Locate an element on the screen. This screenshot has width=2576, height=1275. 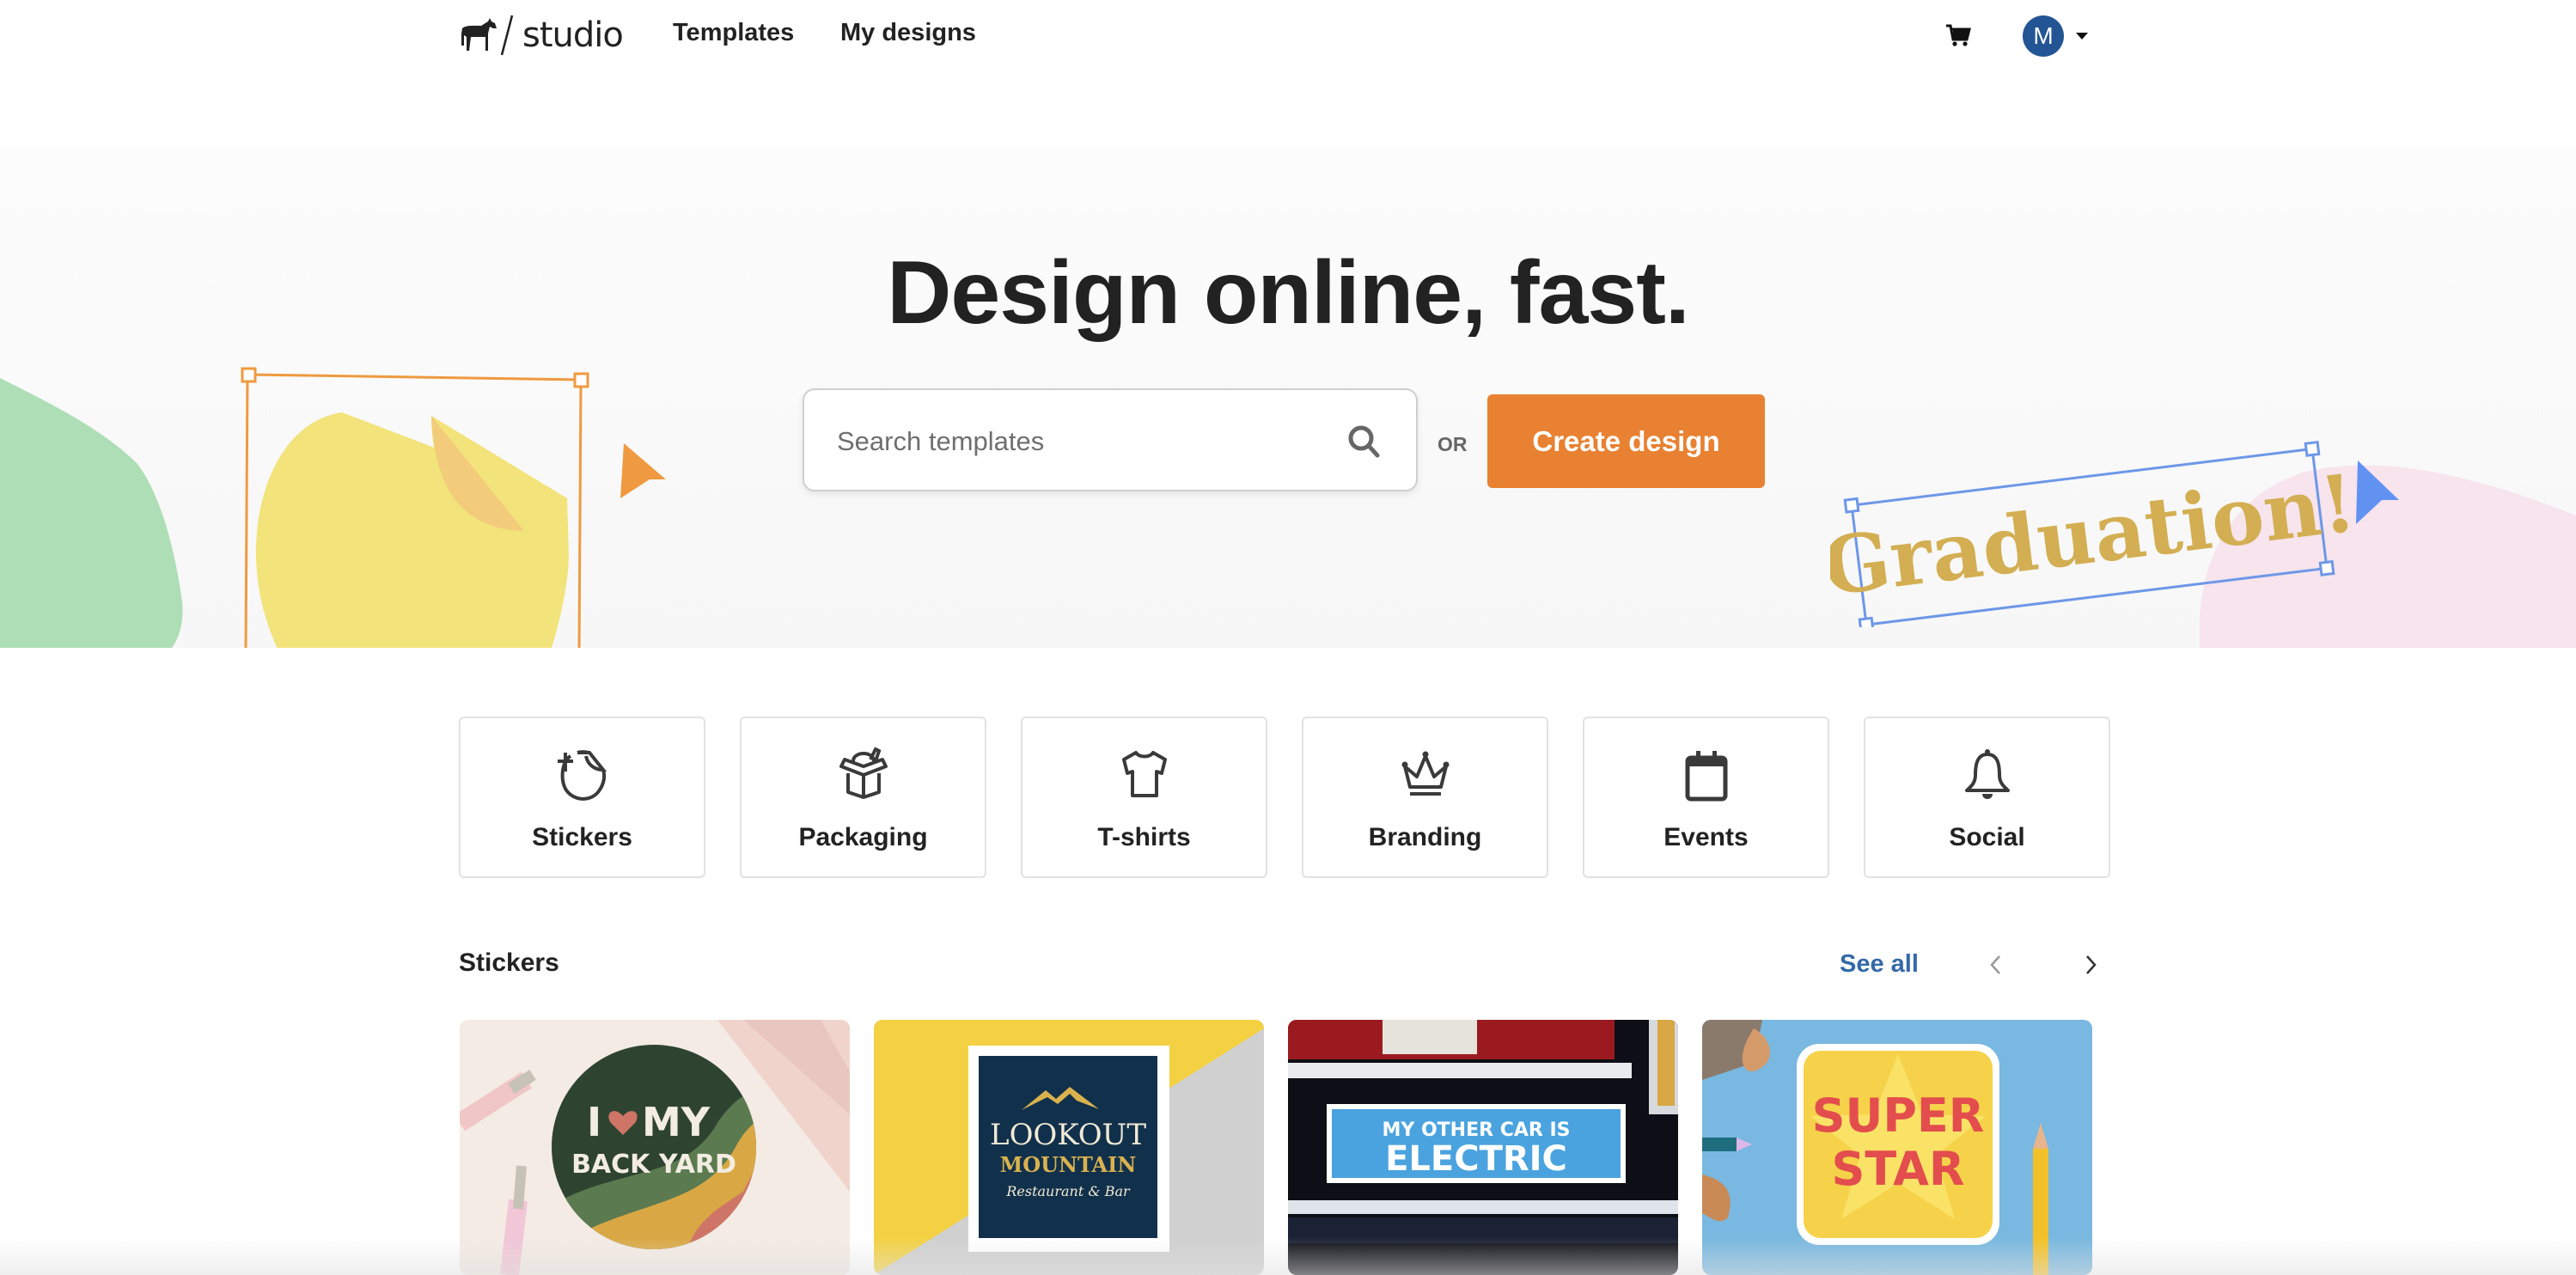
sticker-text-my: MY is located at coordinates (676, 1122).